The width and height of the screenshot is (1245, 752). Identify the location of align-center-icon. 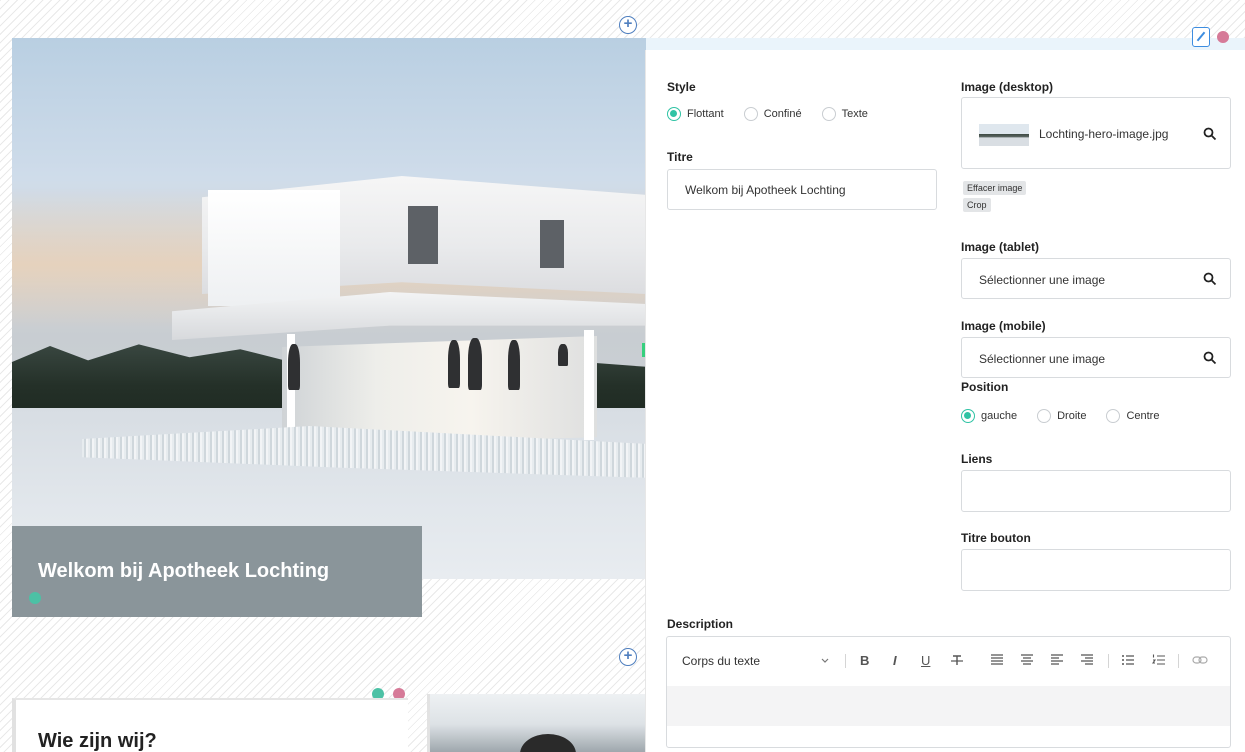
(1027, 660).